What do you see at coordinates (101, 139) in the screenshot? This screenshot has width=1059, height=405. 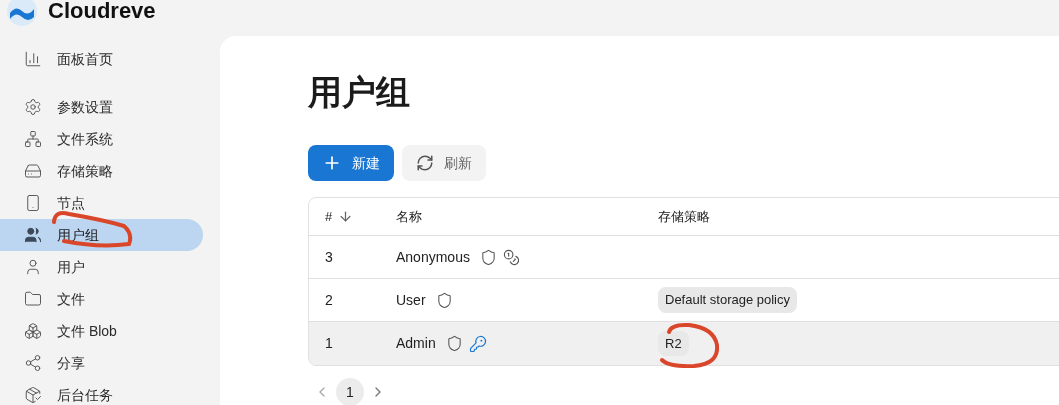 I see `sidebar-item: 文件系统` at bounding box center [101, 139].